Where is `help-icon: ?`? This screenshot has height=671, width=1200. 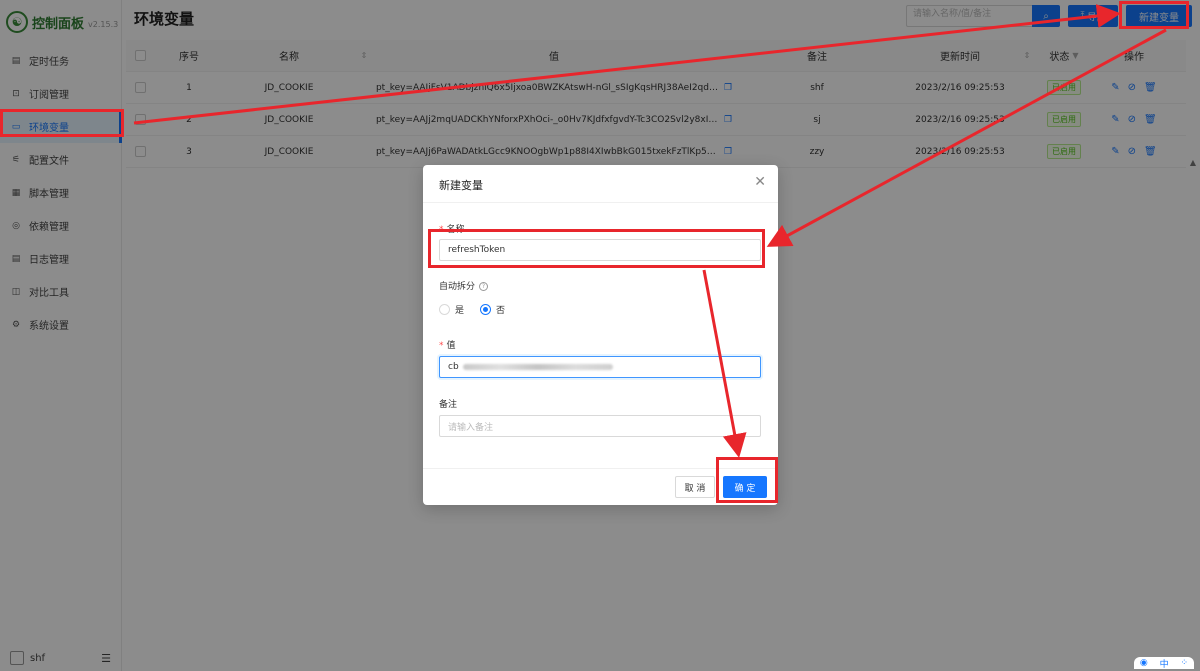 help-icon: ? is located at coordinates (484, 286).